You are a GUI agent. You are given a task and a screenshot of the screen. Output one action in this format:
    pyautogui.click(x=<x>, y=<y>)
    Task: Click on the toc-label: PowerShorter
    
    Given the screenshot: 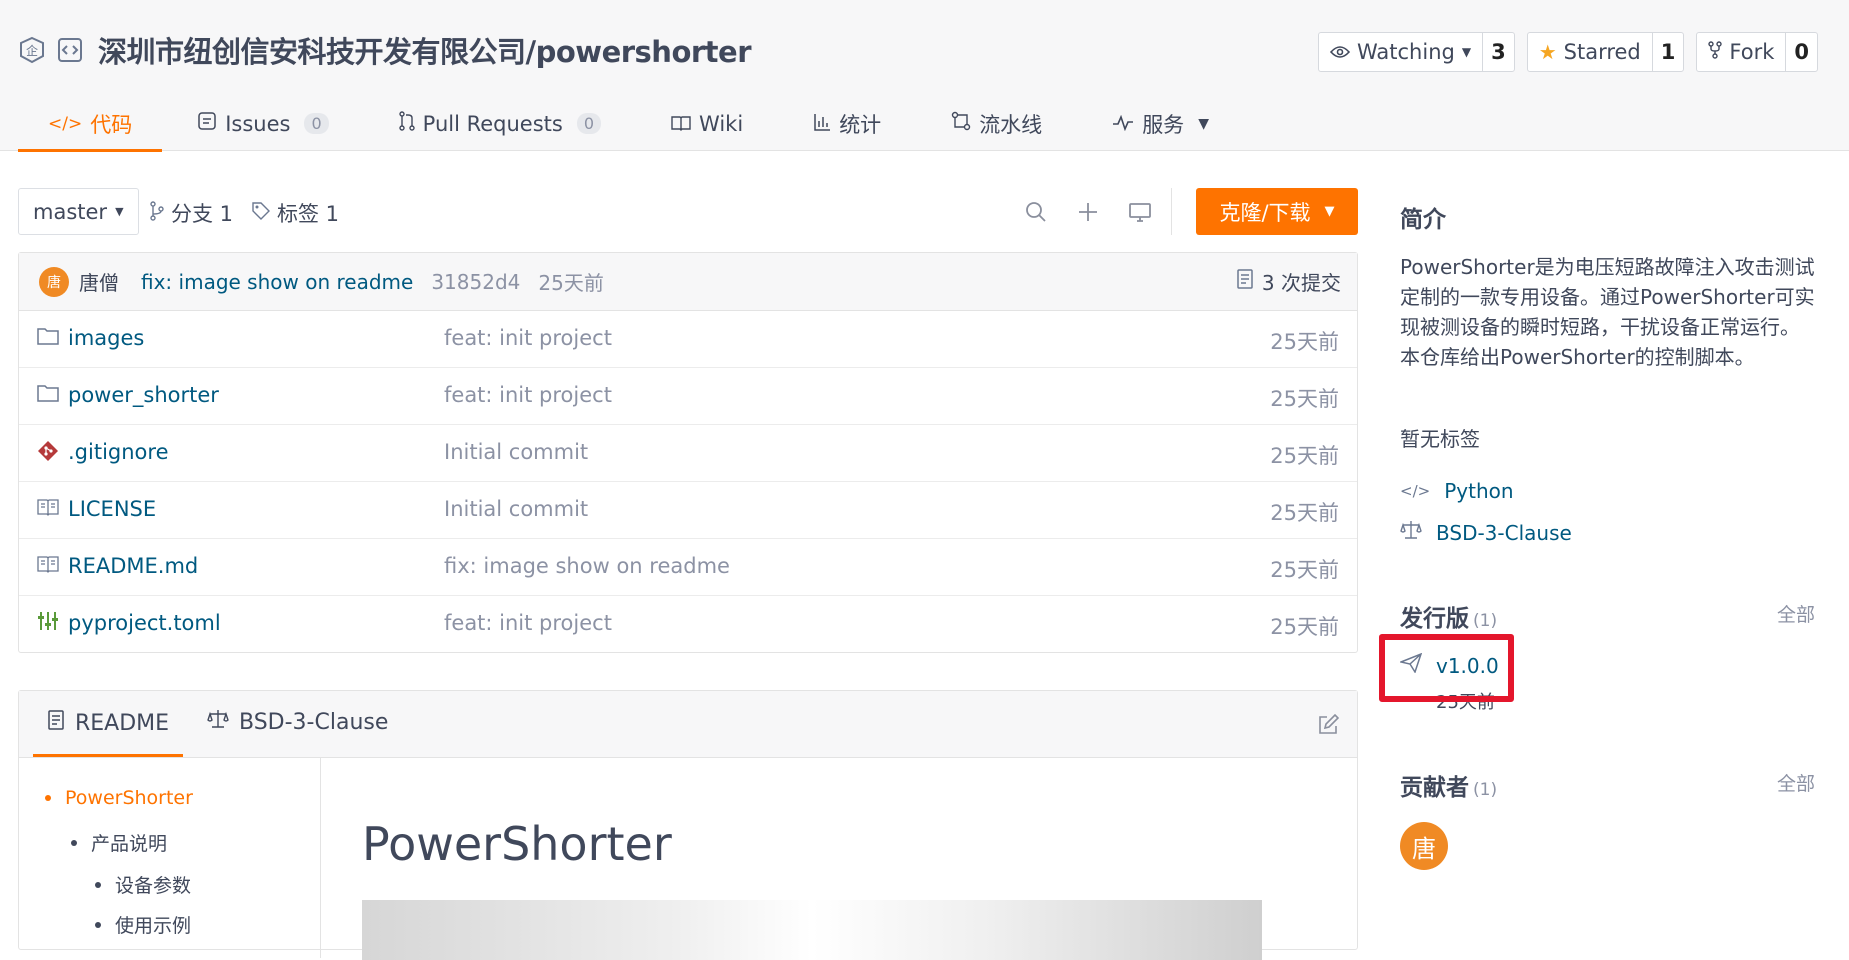 What is the action you would take?
    pyautogui.click(x=129, y=798)
    